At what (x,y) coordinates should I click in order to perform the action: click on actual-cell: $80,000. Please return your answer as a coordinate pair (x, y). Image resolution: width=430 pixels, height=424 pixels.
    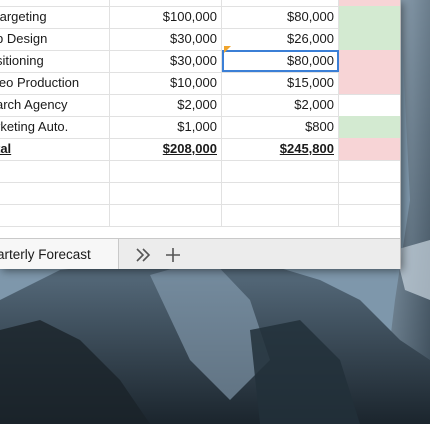
    Looking at the image, I should click on (280, 17).